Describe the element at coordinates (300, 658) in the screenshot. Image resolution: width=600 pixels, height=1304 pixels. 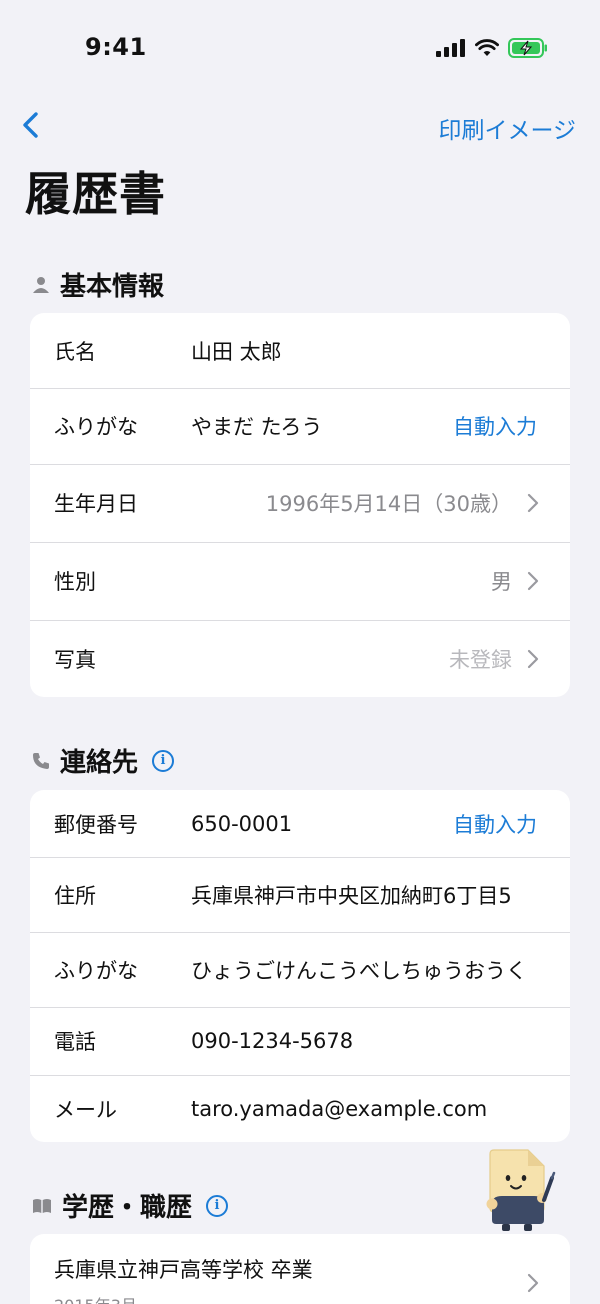
I see `row-photo: 写真 未登録` at that location.